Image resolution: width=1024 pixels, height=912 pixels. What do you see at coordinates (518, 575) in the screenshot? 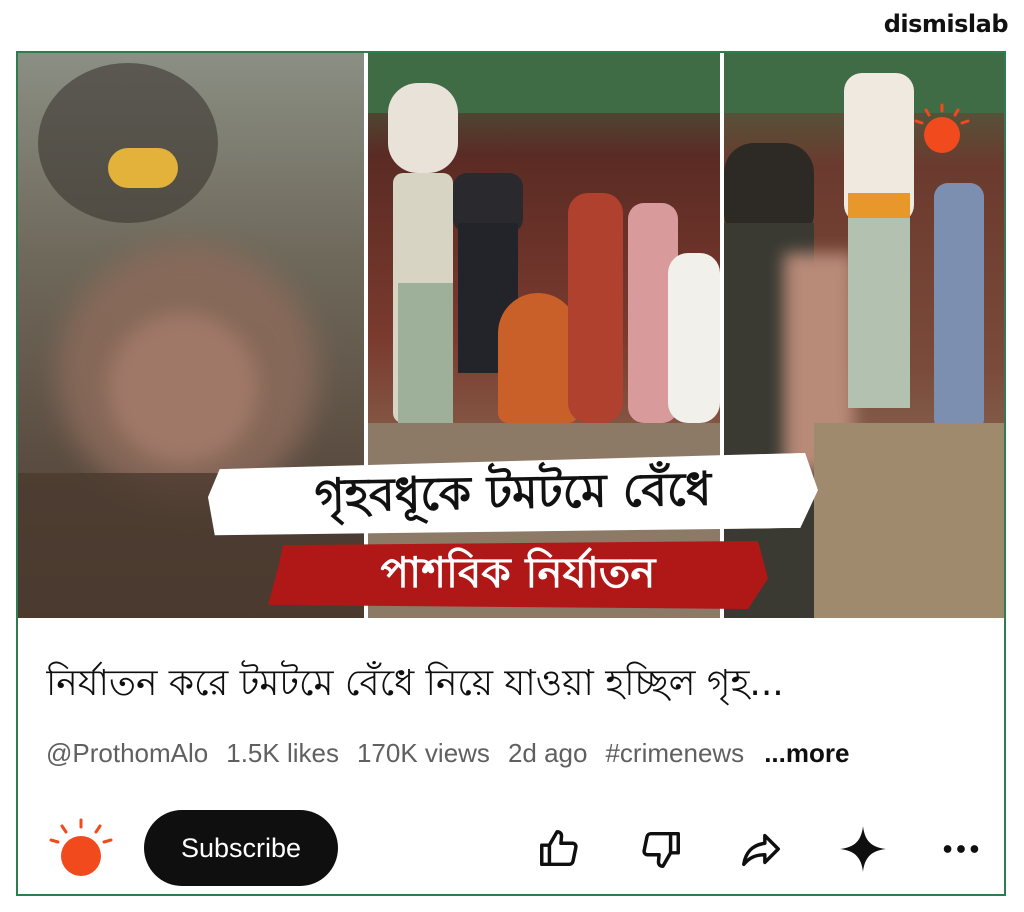
I see `thumbnail-headline-bottom: পাশবিক নির্যাতন` at bounding box center [518, 575].